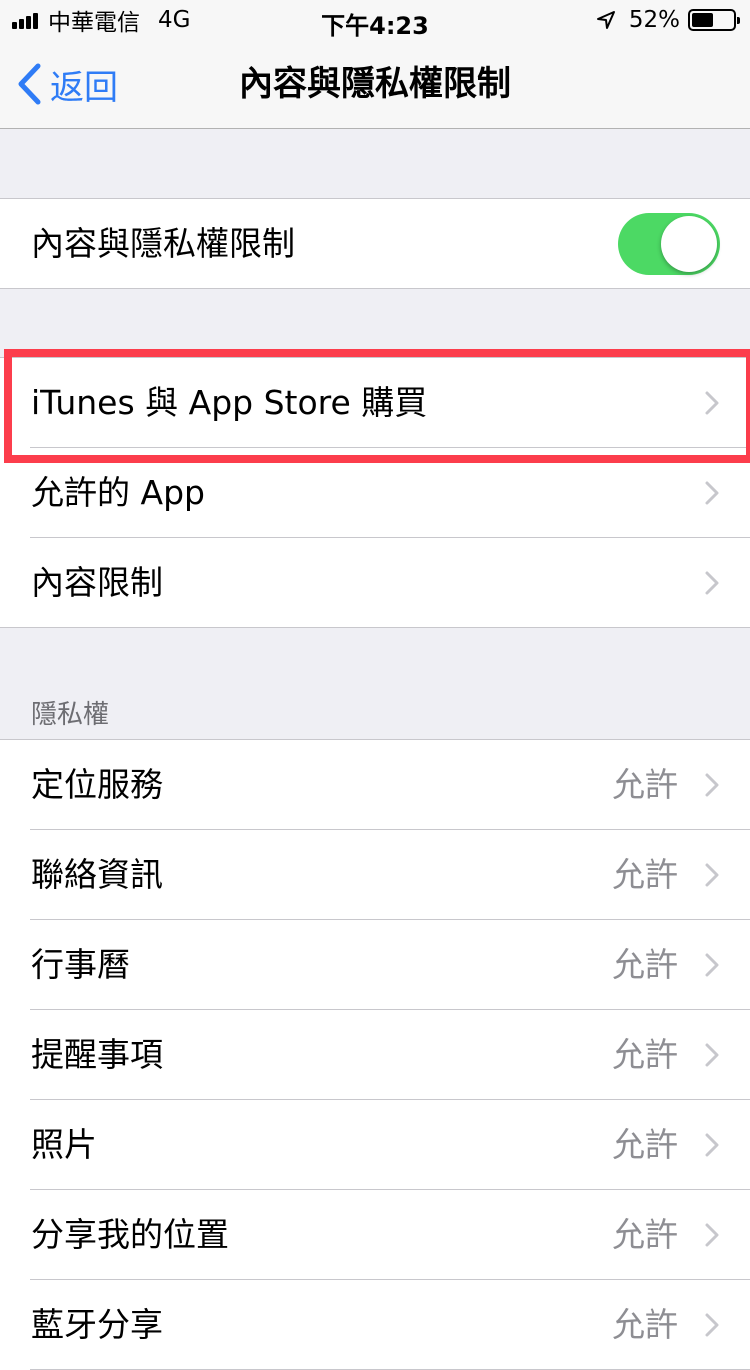 The height and width of the screenshot is (1370, 750). I want to click on row-label: 提醒事項, so click(97, 1054).